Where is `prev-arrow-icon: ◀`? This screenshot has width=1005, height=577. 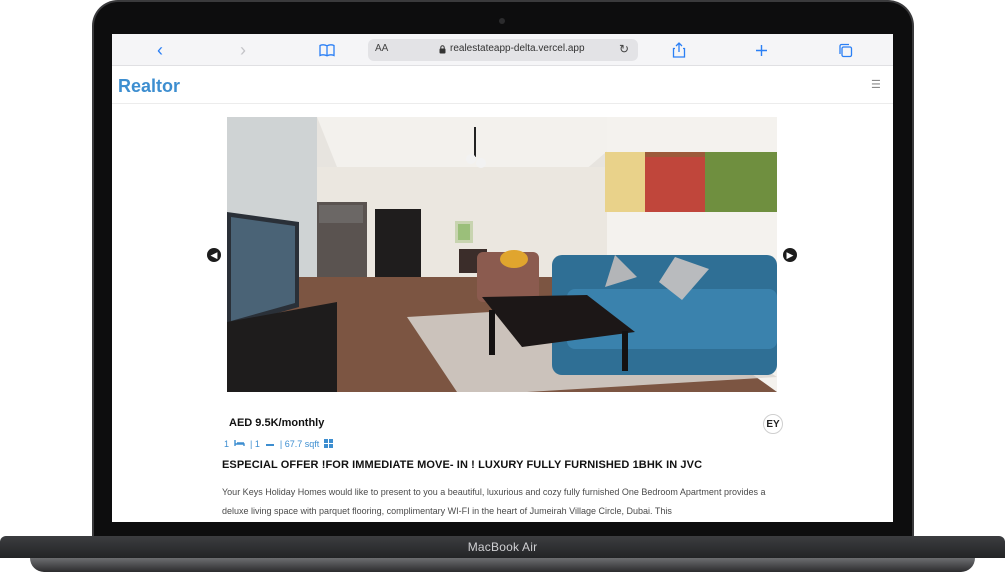 prev-arrow-icon: ◀ is located at coordinates (214, 255).